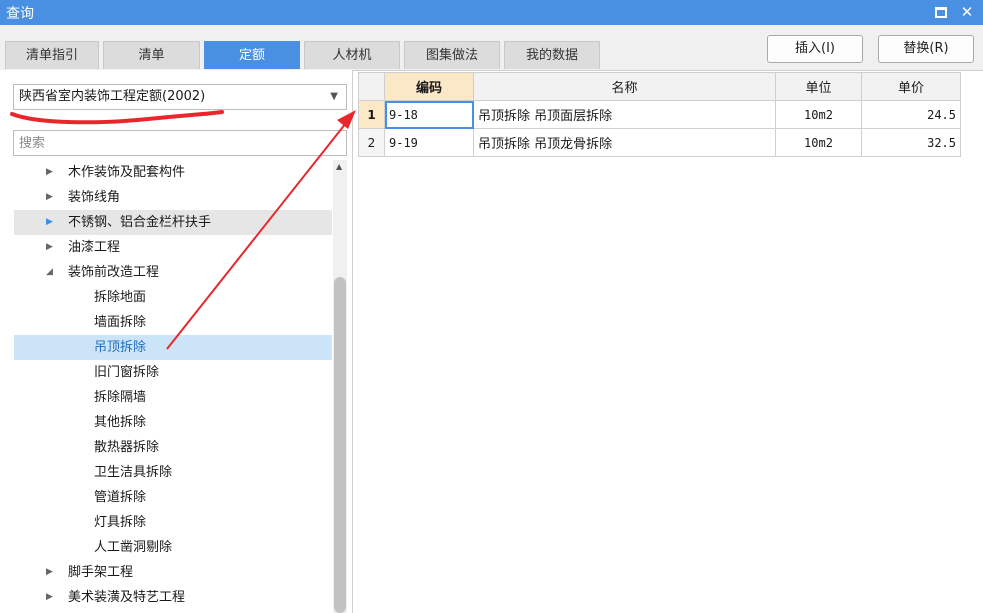  I want to click on maximize-icon, so click(941, 12).